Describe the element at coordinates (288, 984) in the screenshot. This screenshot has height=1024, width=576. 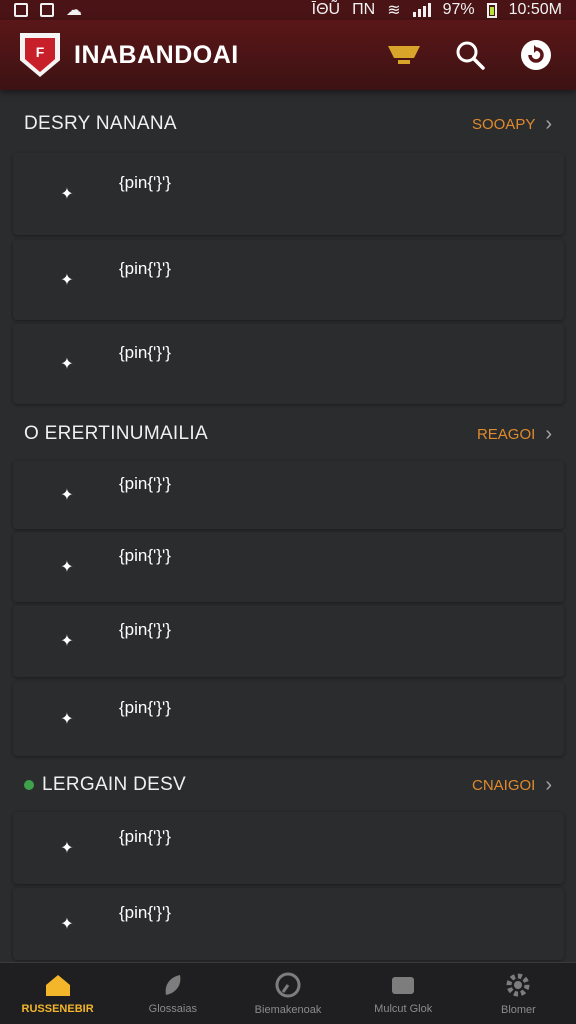
I see `gauge-icon` at that location.